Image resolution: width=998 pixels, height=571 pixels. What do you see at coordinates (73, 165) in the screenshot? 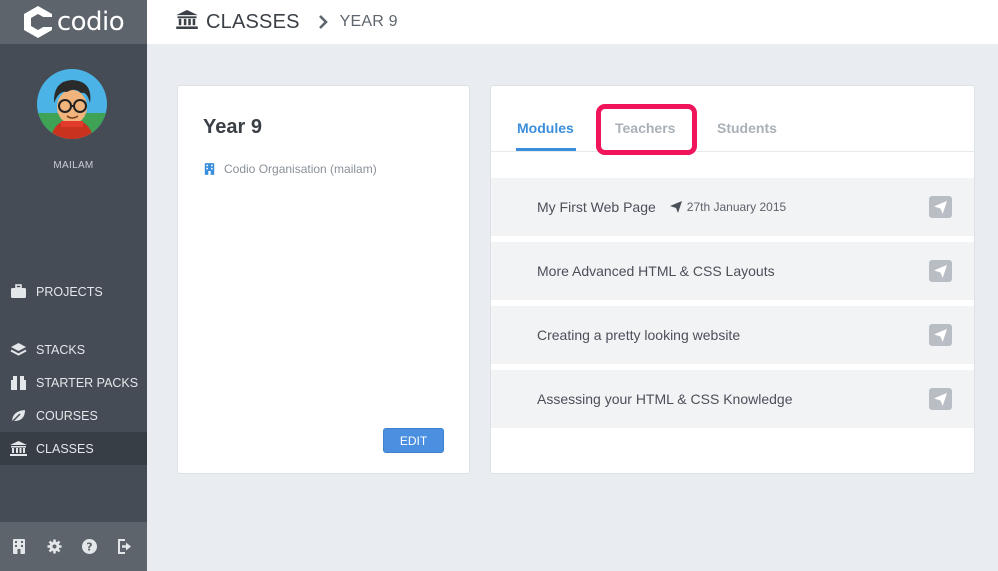
I see `username: MAILAM` at bounding box center [73, 165].